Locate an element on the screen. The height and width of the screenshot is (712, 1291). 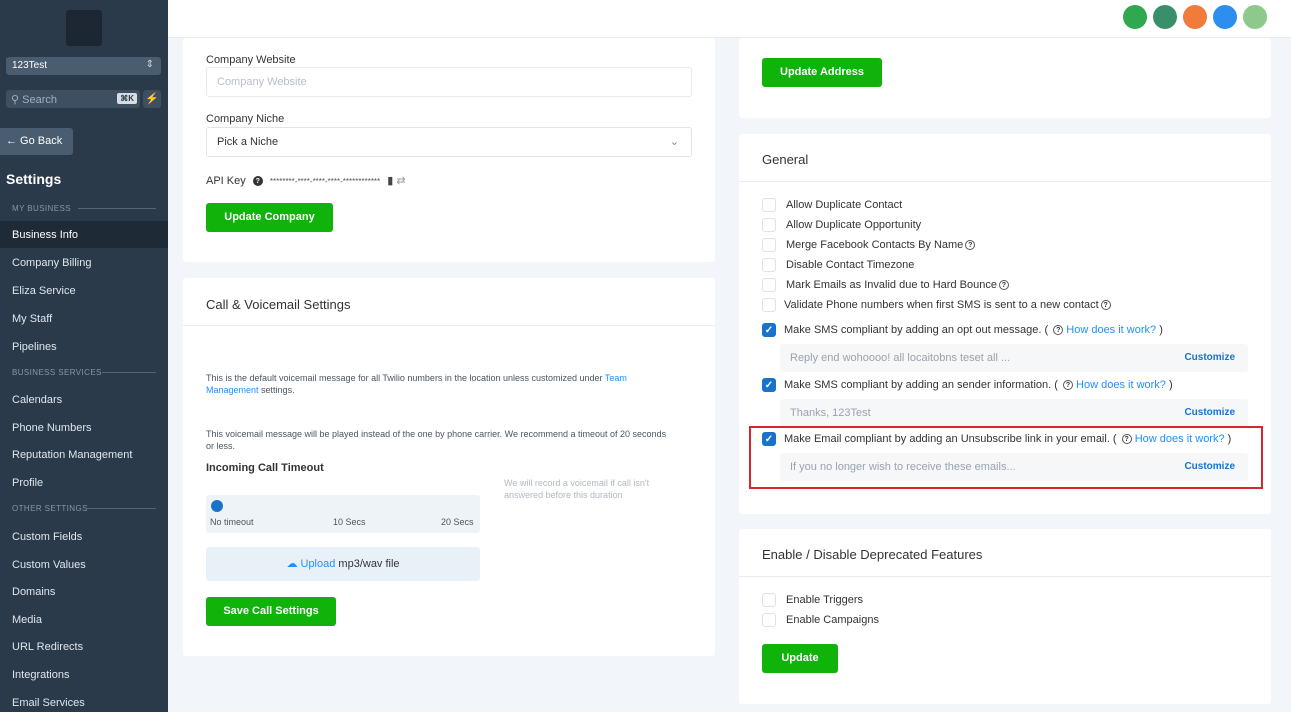
sidebar-item-business-info: Business Info is located at coordinates (84, 234).